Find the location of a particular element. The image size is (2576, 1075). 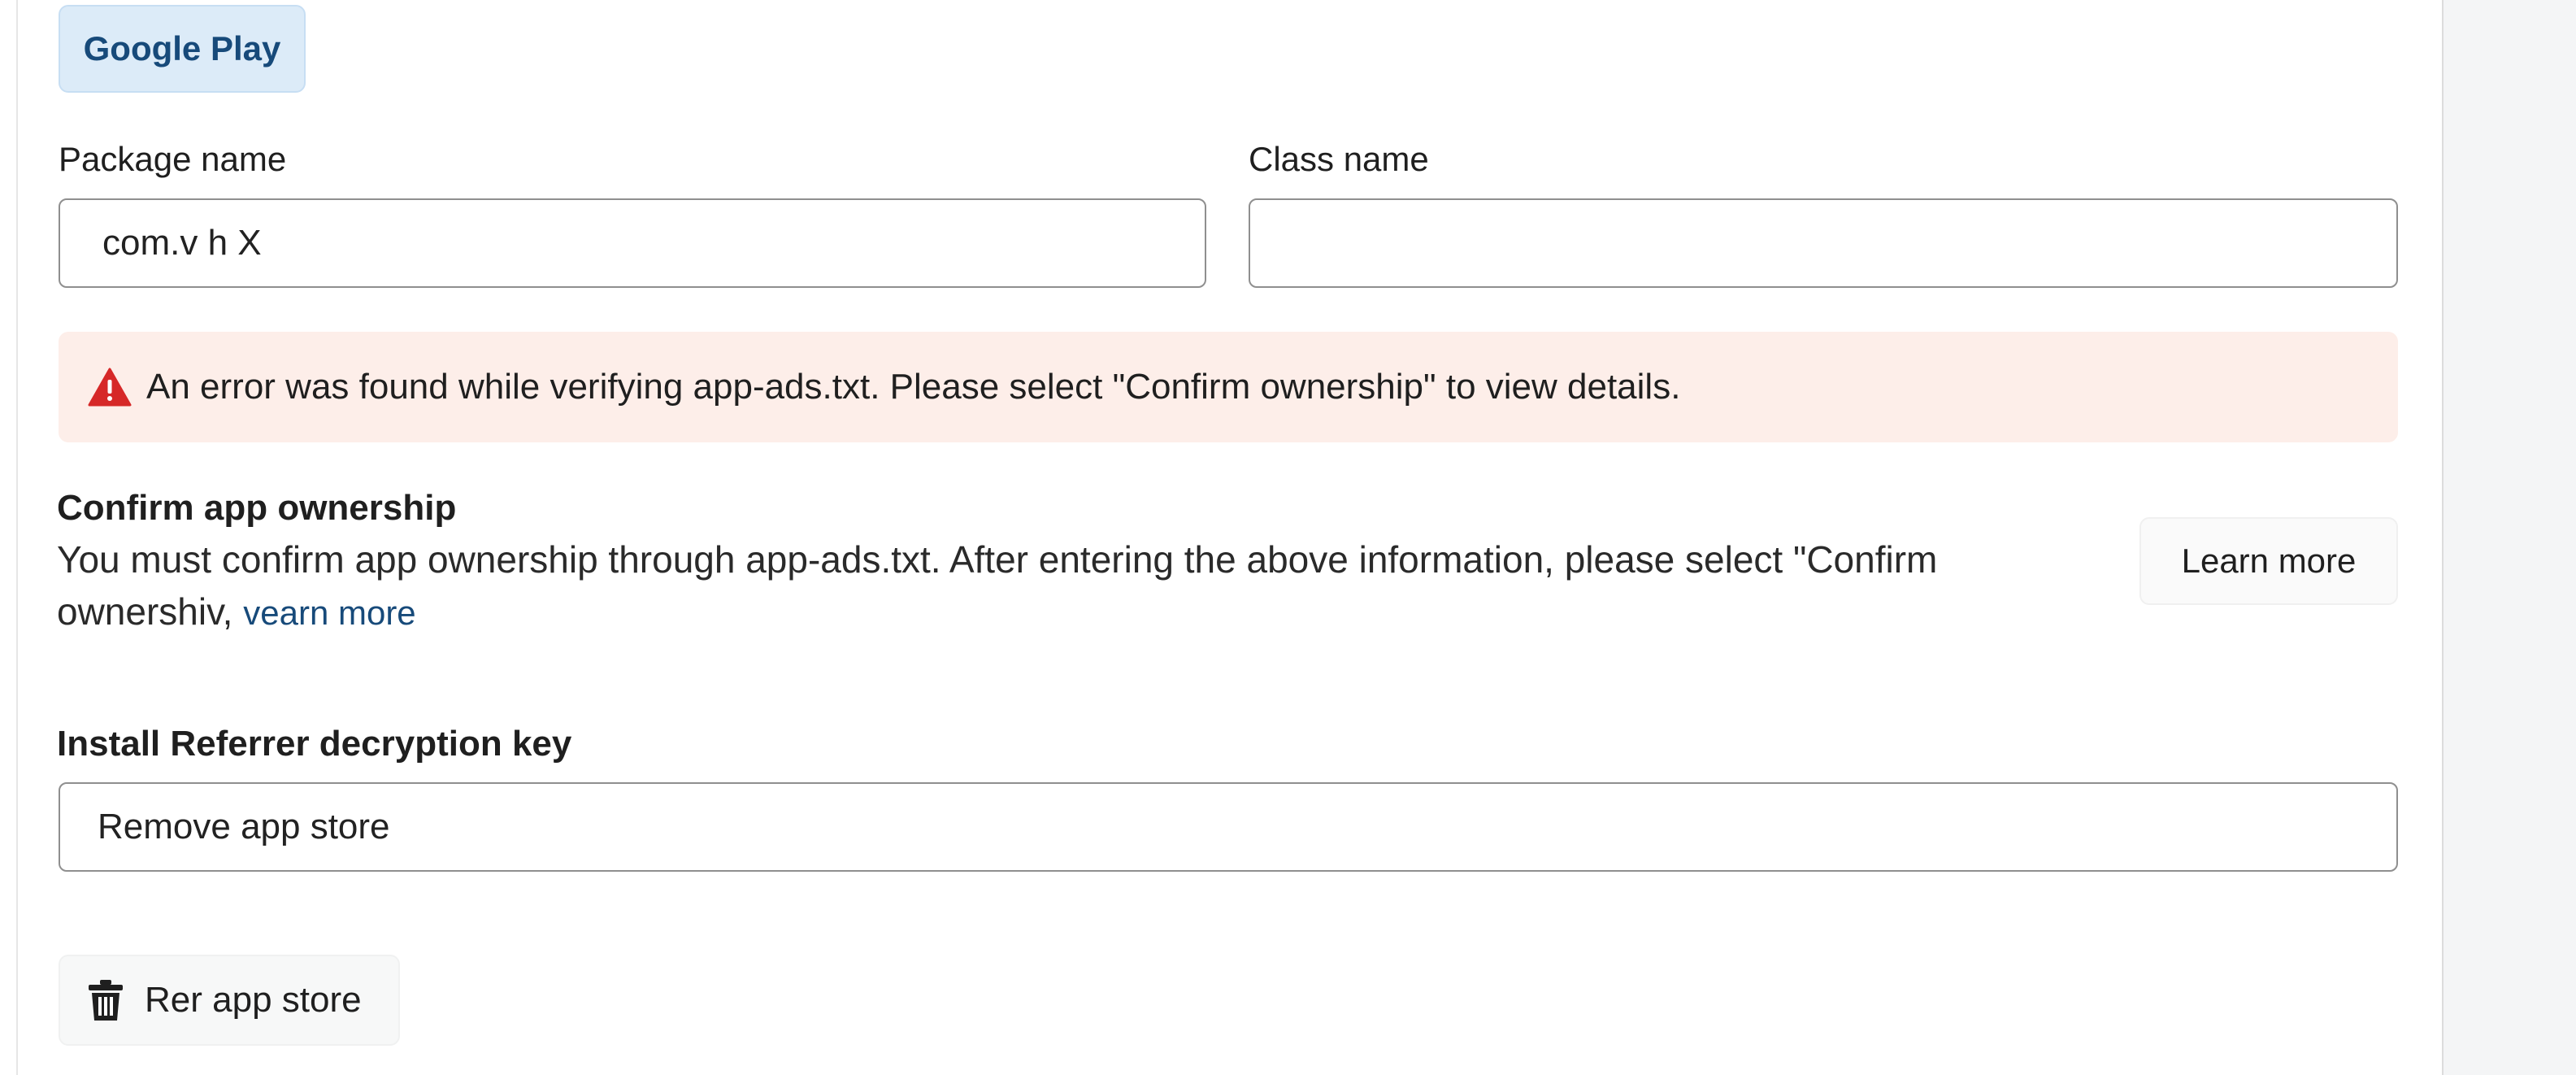

right-side-panel is located at coordinates (2509, 537).